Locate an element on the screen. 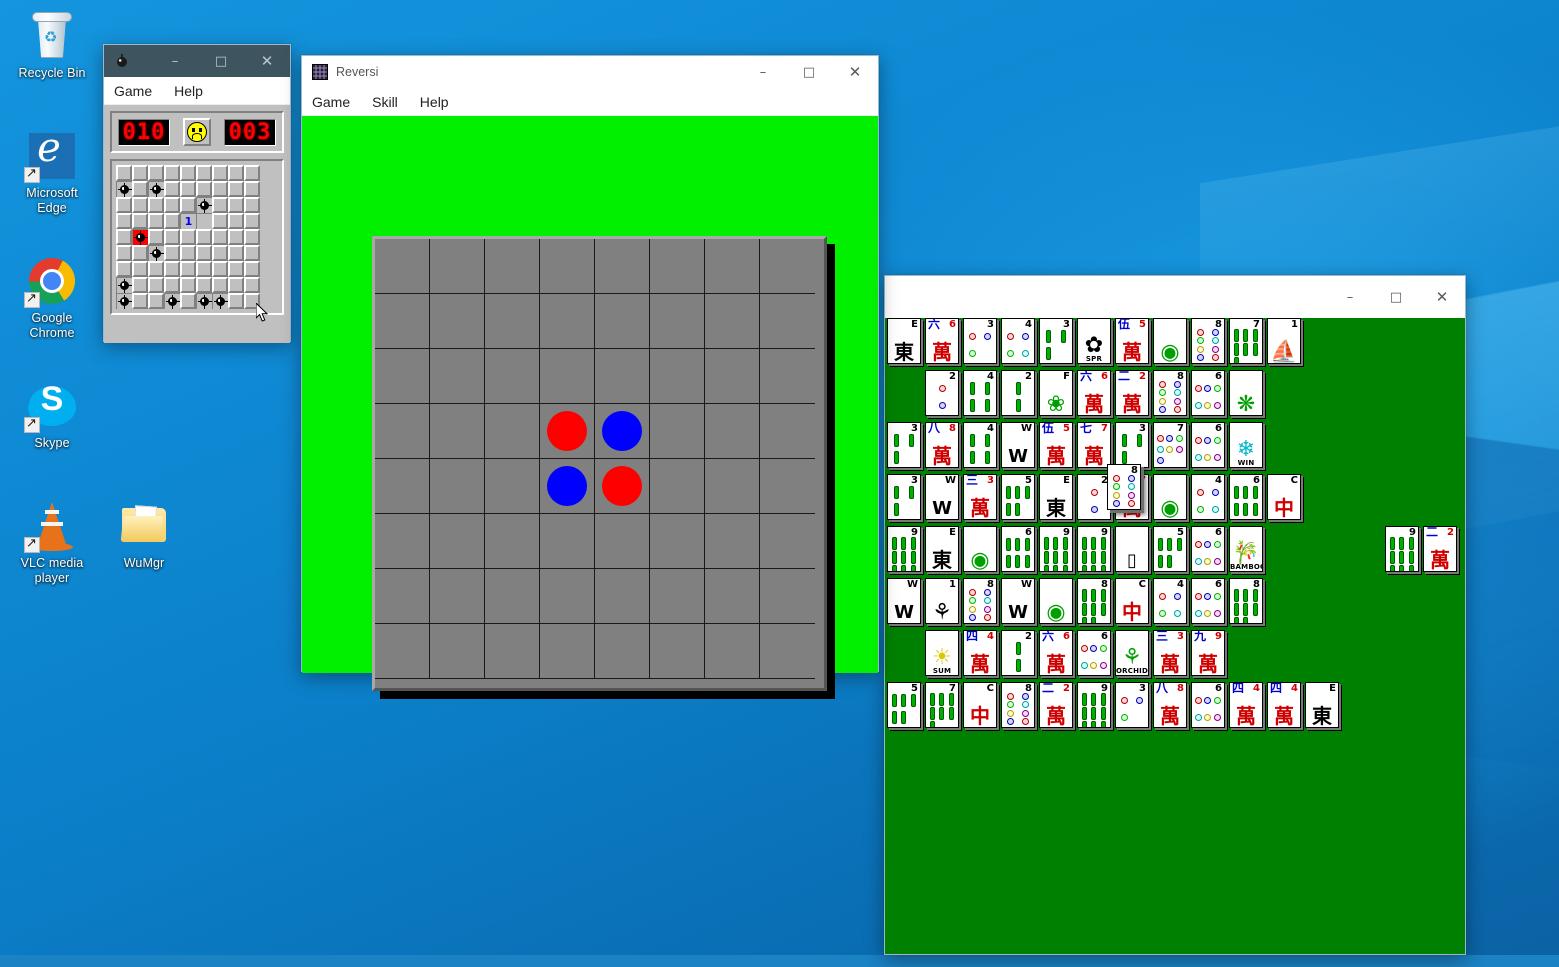  desktop-icon-recycle-bin: ♻ Recycle Bin is located at coordinates (52, 45).